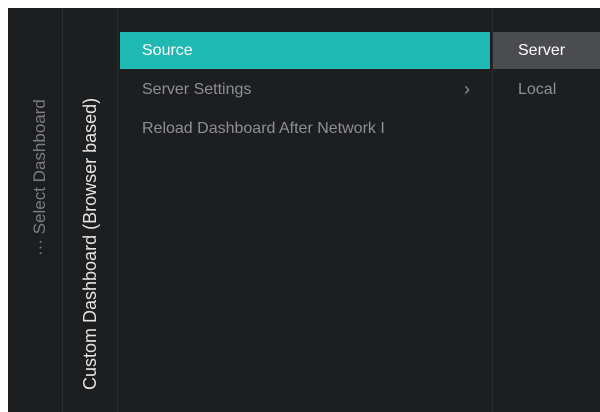 The width and height of the screenshot is (600, 412). I want to click on breadcrumb-column: ··· Select Dashboard, so click(35, 210).